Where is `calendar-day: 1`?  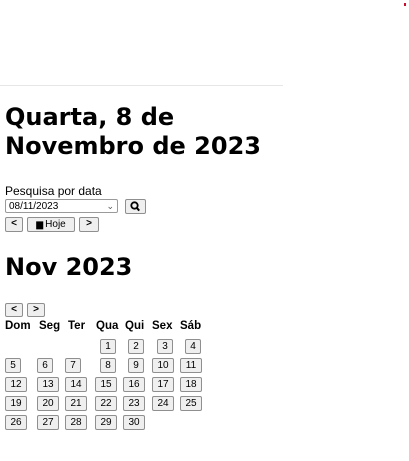 calendar-day: 1 is located at coordinates (108, 346).